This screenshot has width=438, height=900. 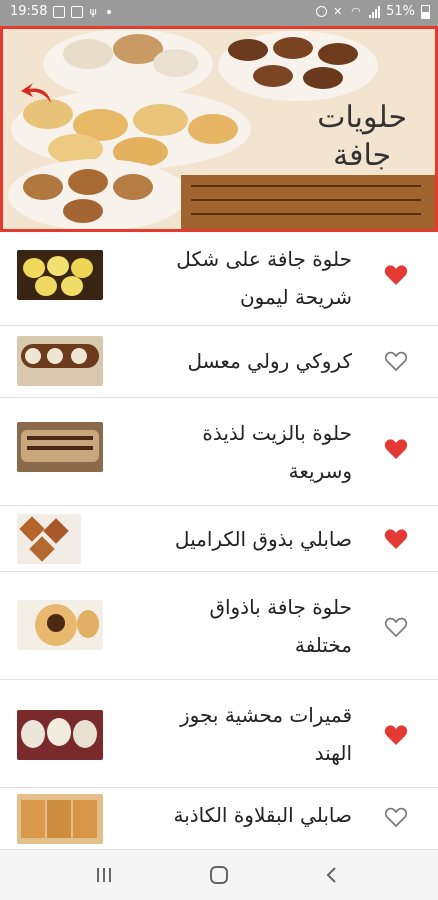 I want to click on recent-apps-icon, so click(x=104, y=875).